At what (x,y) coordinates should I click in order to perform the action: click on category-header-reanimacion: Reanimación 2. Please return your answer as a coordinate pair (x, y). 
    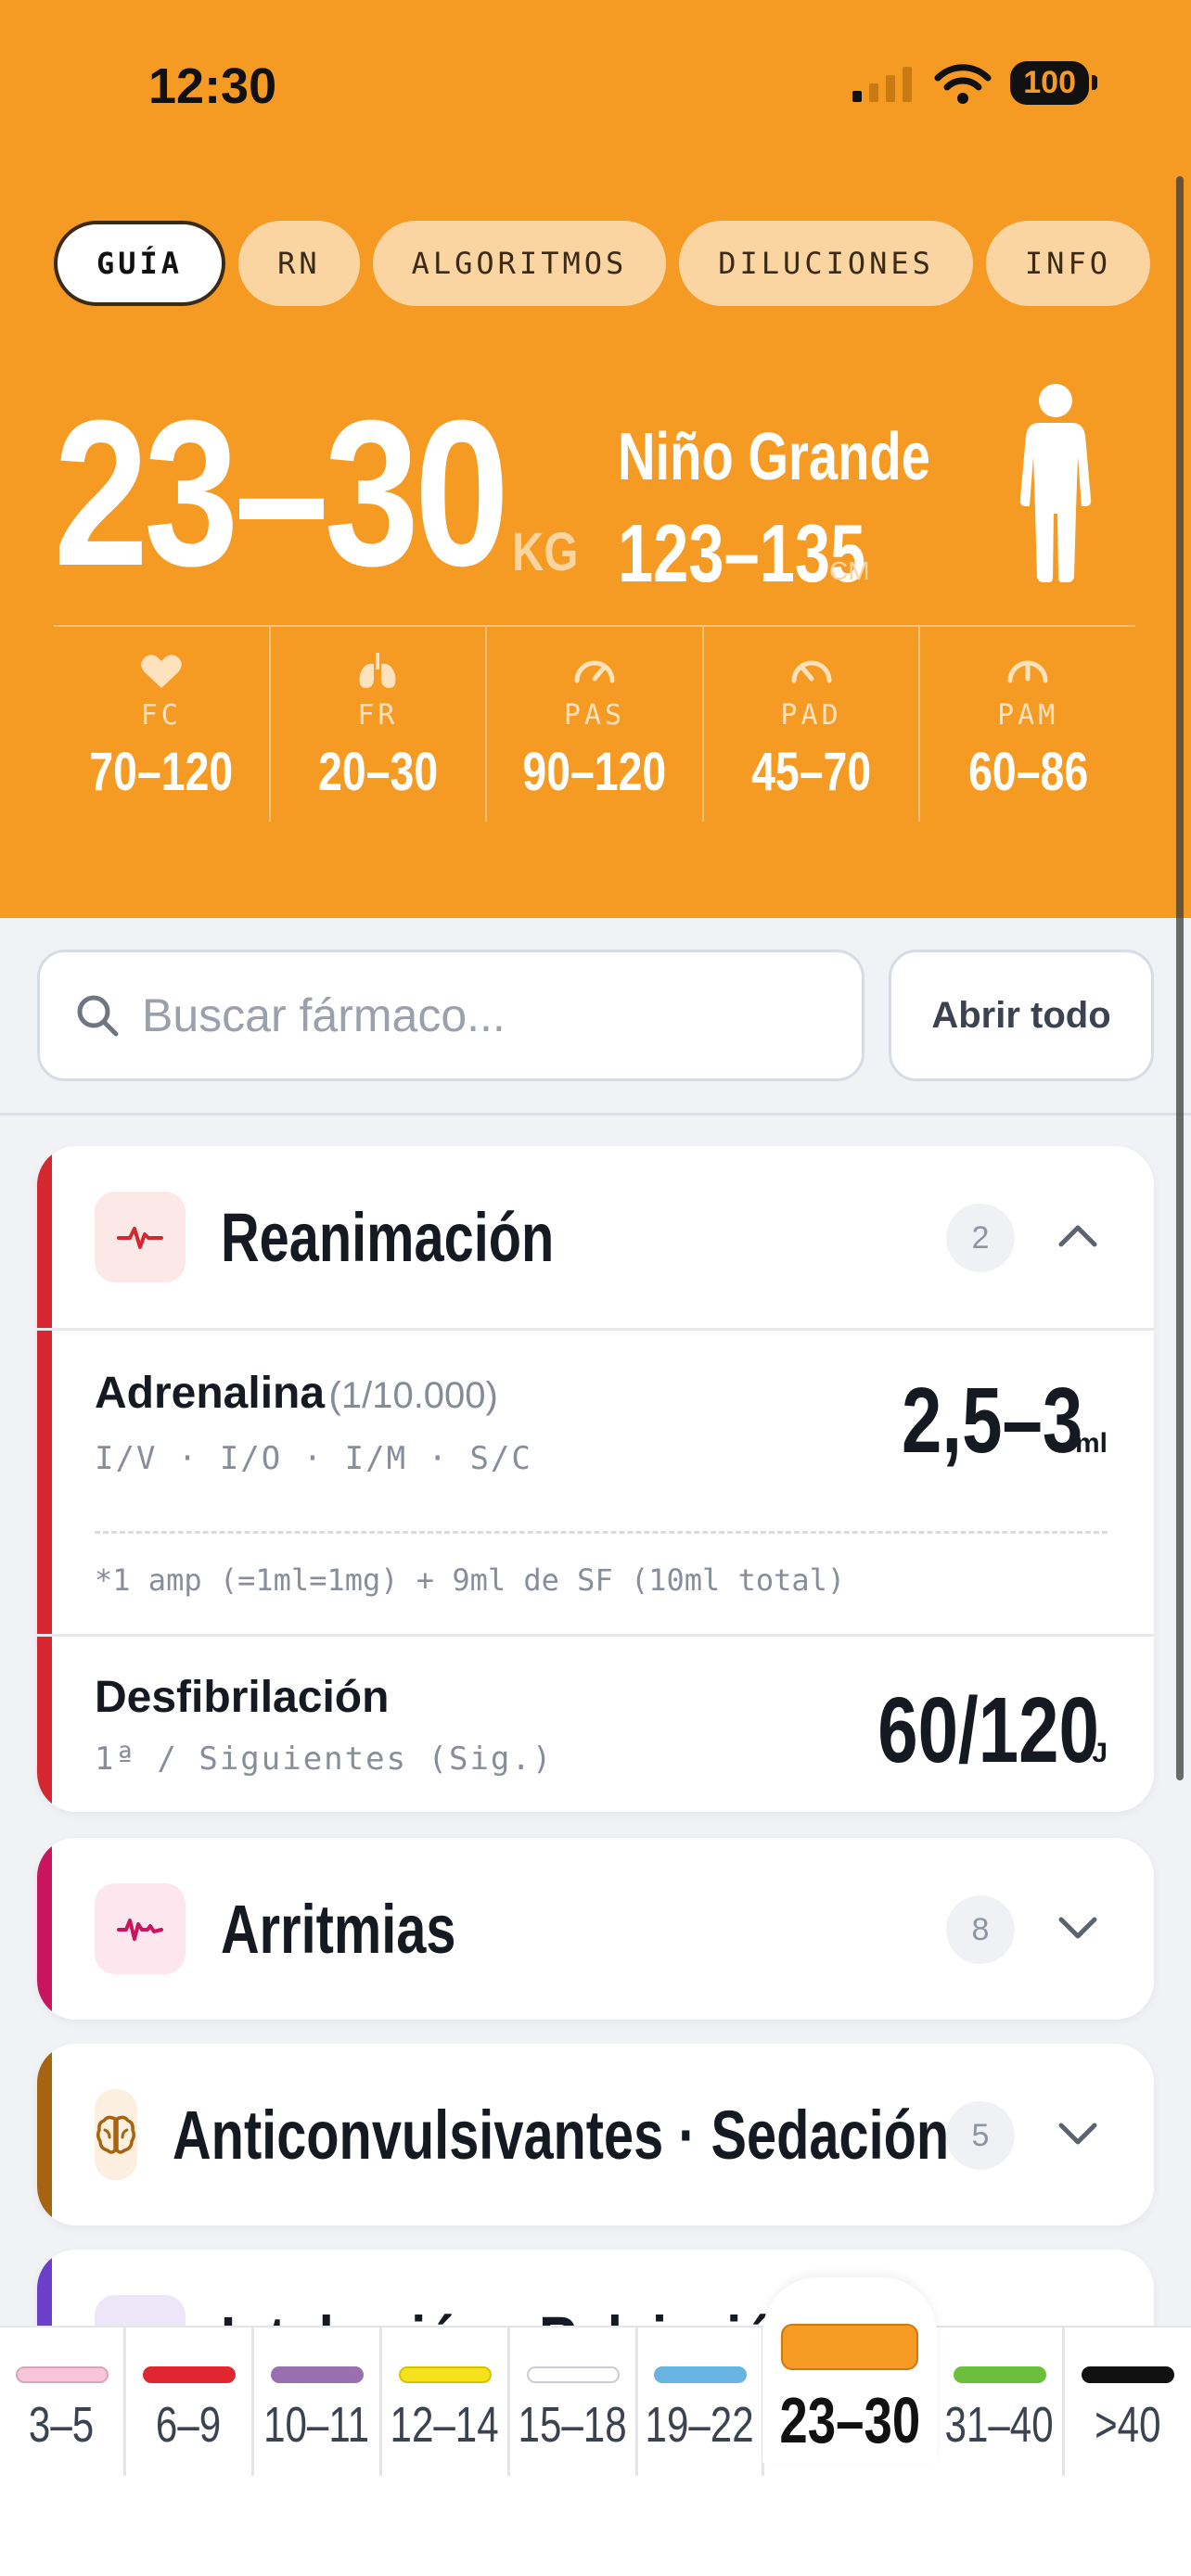
    Looking at the image, I should click on (595, 1237).